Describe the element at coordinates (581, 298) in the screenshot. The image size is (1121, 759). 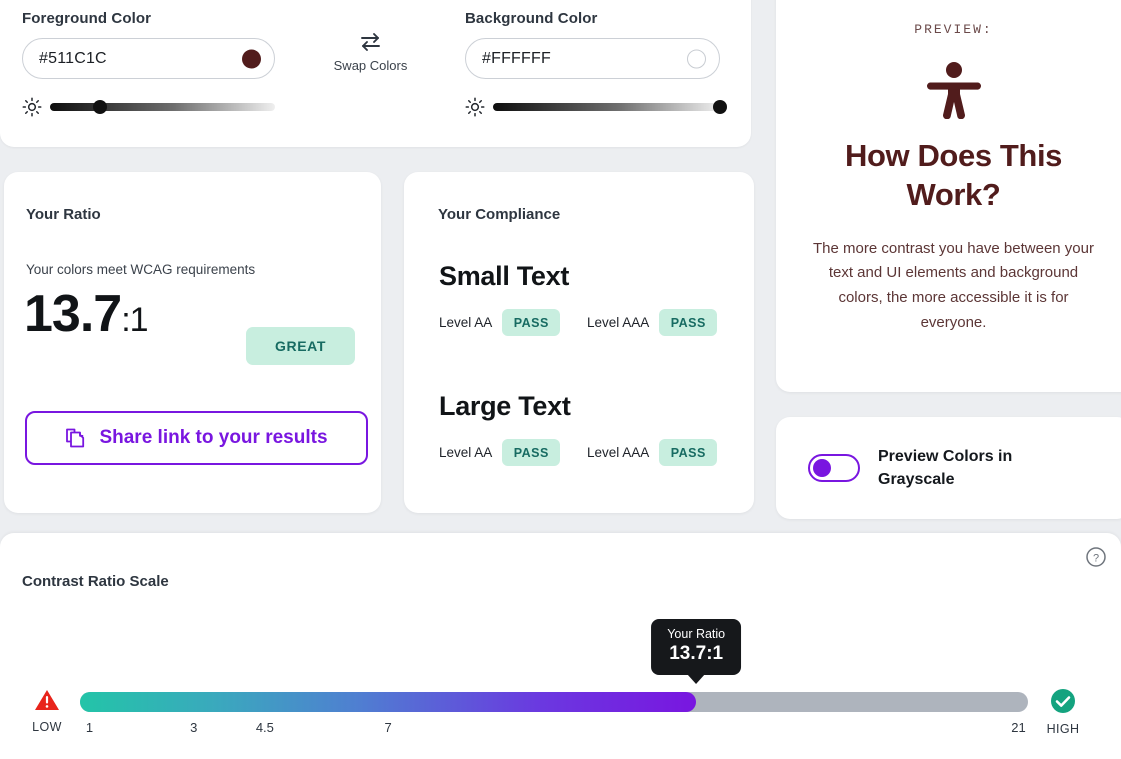
I see `compliance-section-small-text: Small Text Level AA PASS Level AAA PASS` at that location.